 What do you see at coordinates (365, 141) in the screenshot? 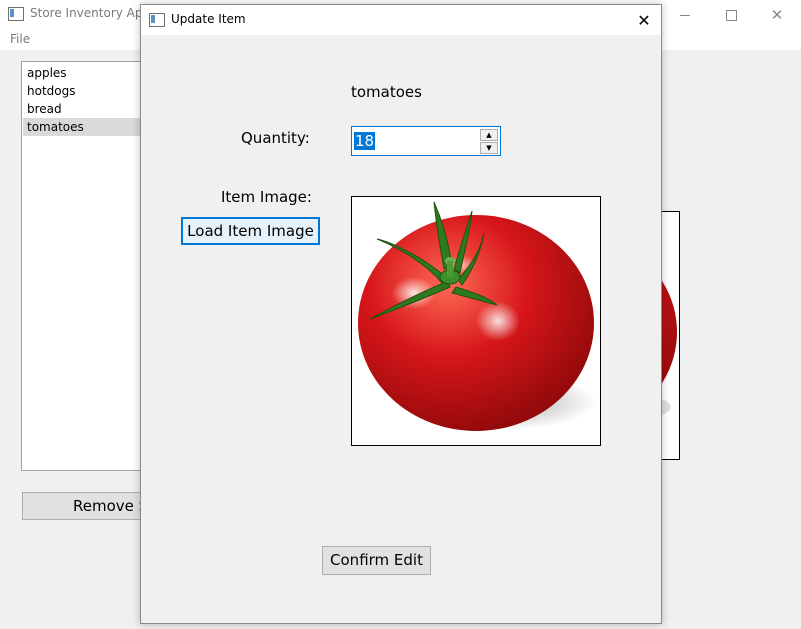
I see `quantity-value: 18` at bounding box center [365, 141].